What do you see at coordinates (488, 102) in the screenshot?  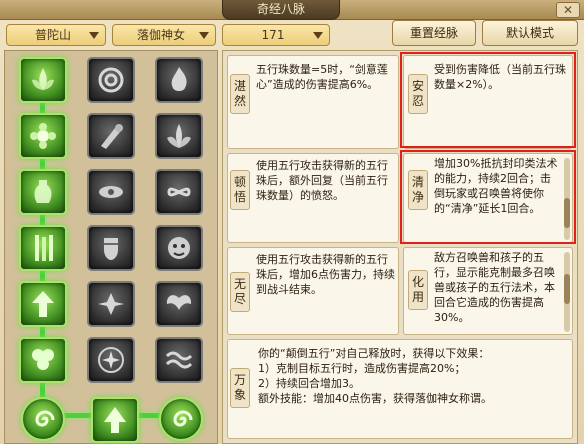 I see `desc-card-anren: 安忍 受到伤害降低（当前五行珠数量×2%）。` at bounding box center [488, 102].